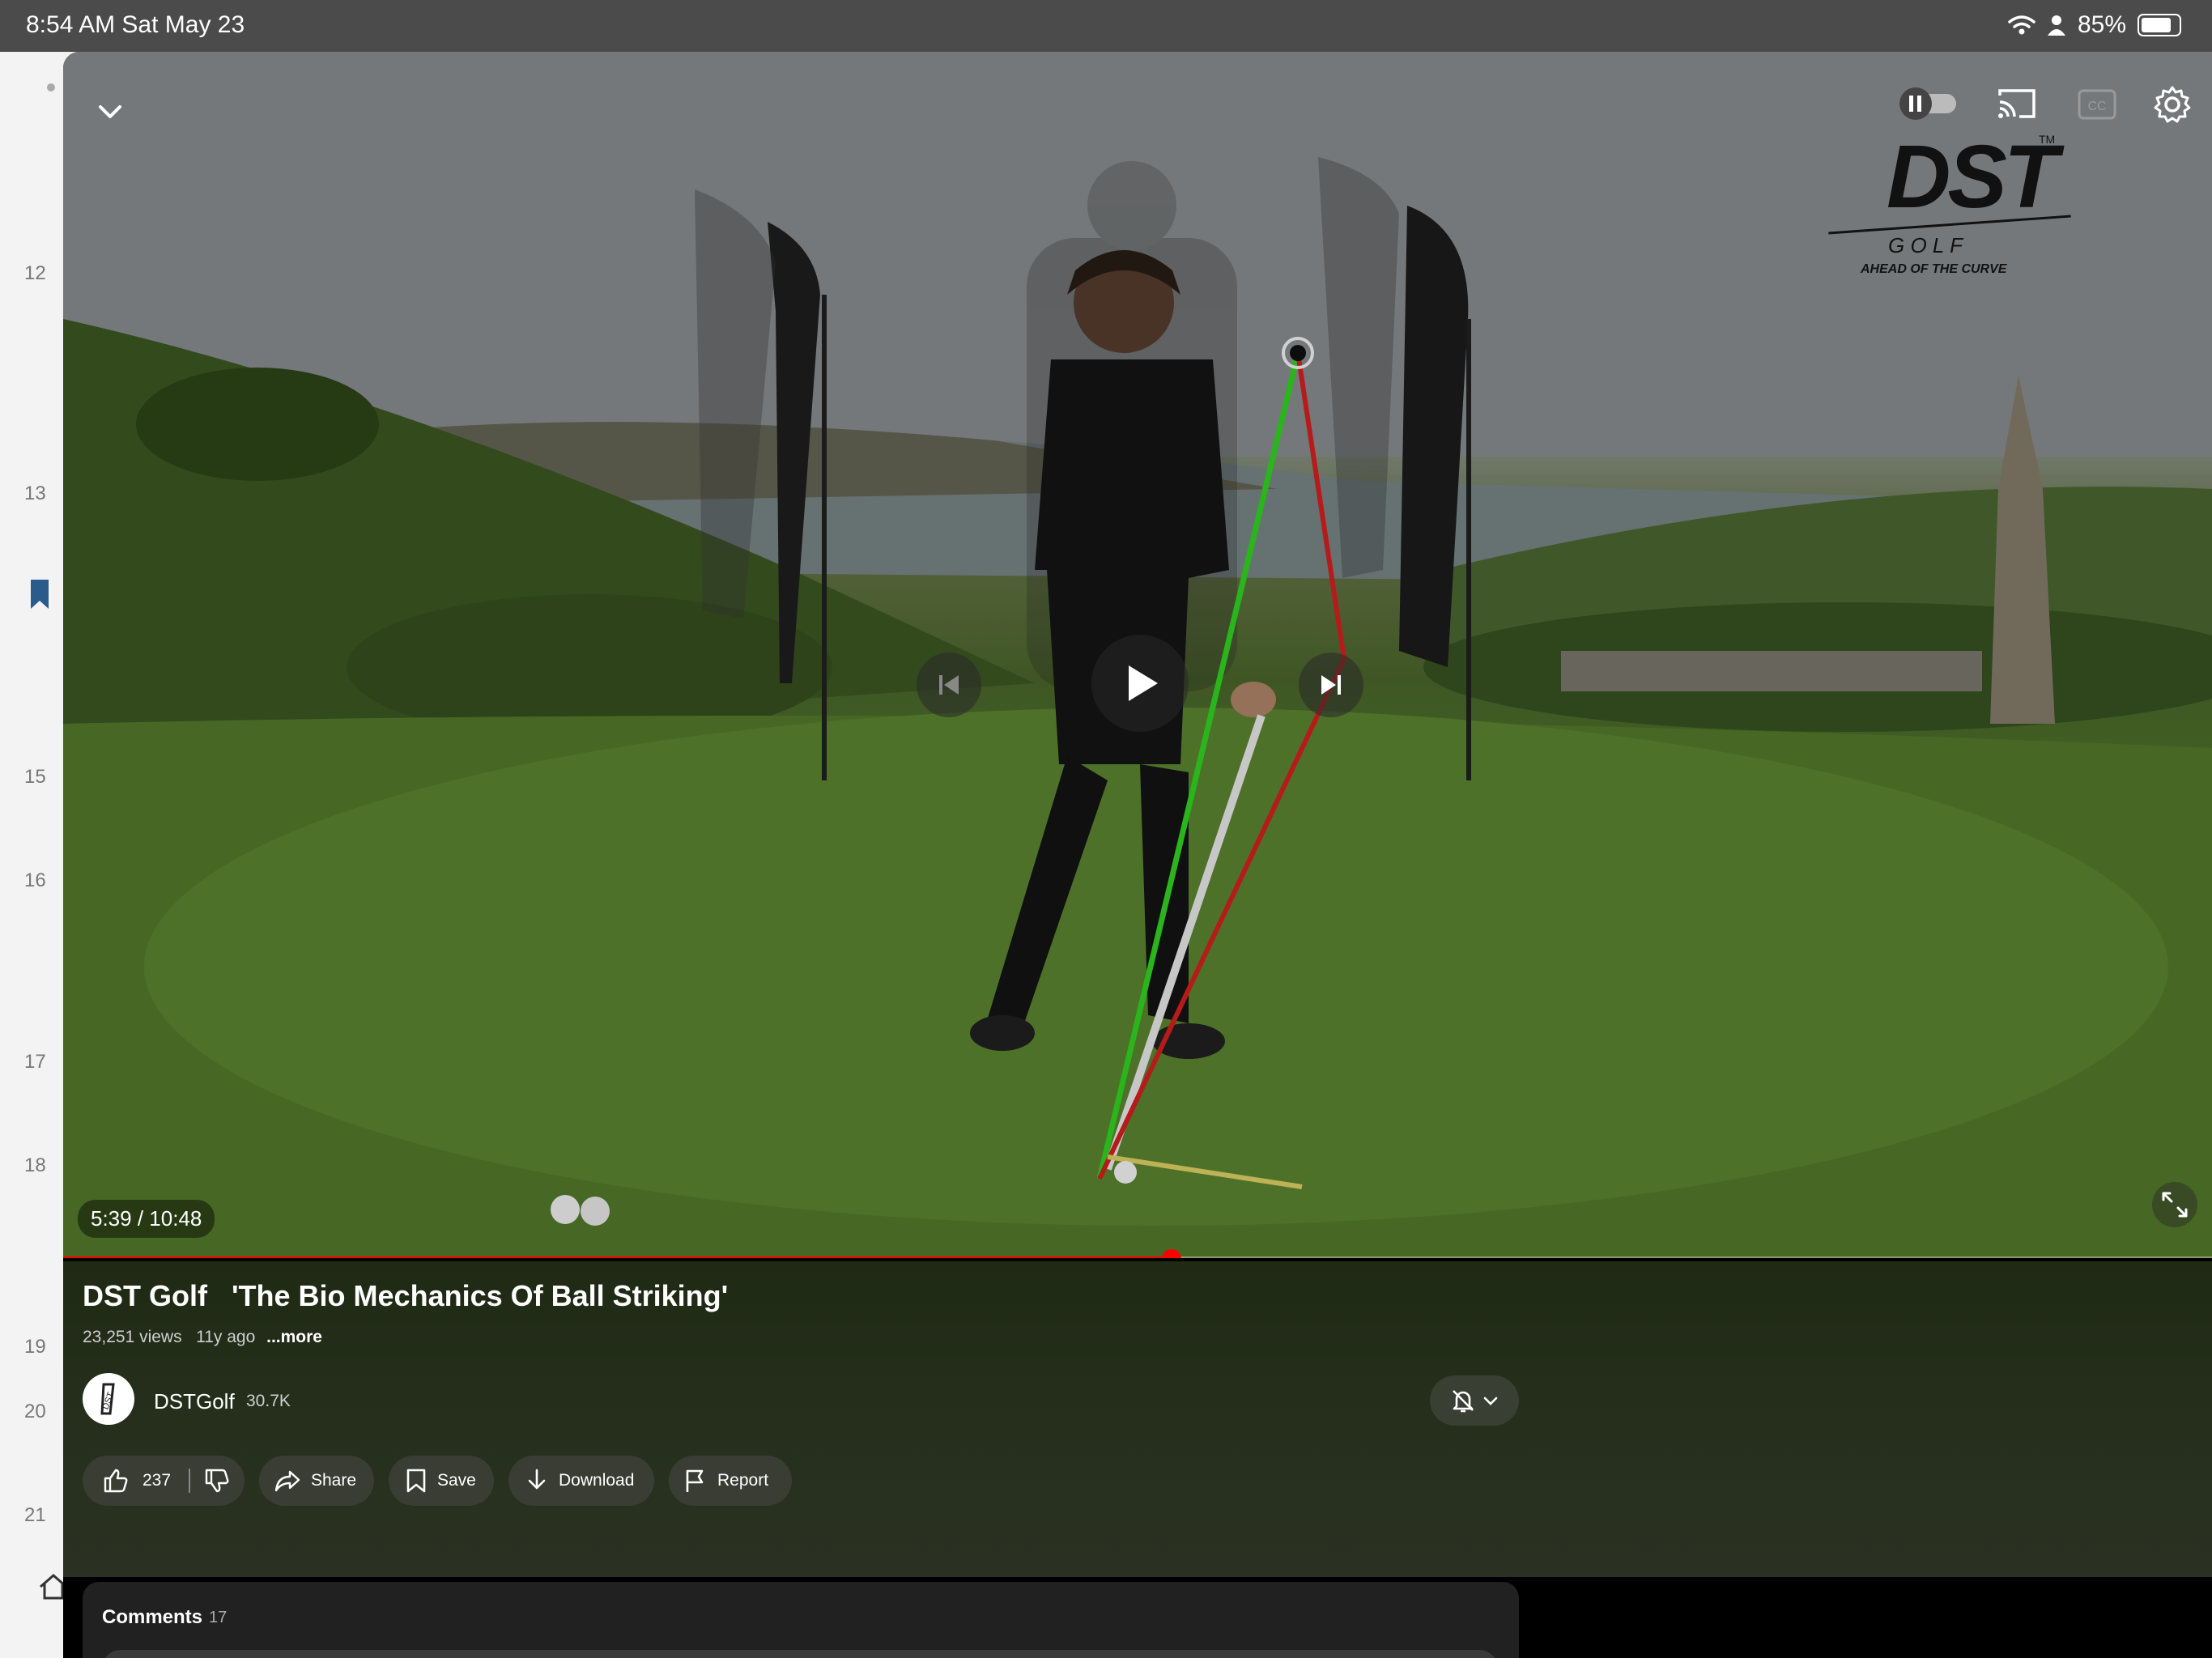 This screenshot has height=1658, width=2212. I want to click on share-label: Share, so click(334, 1480).